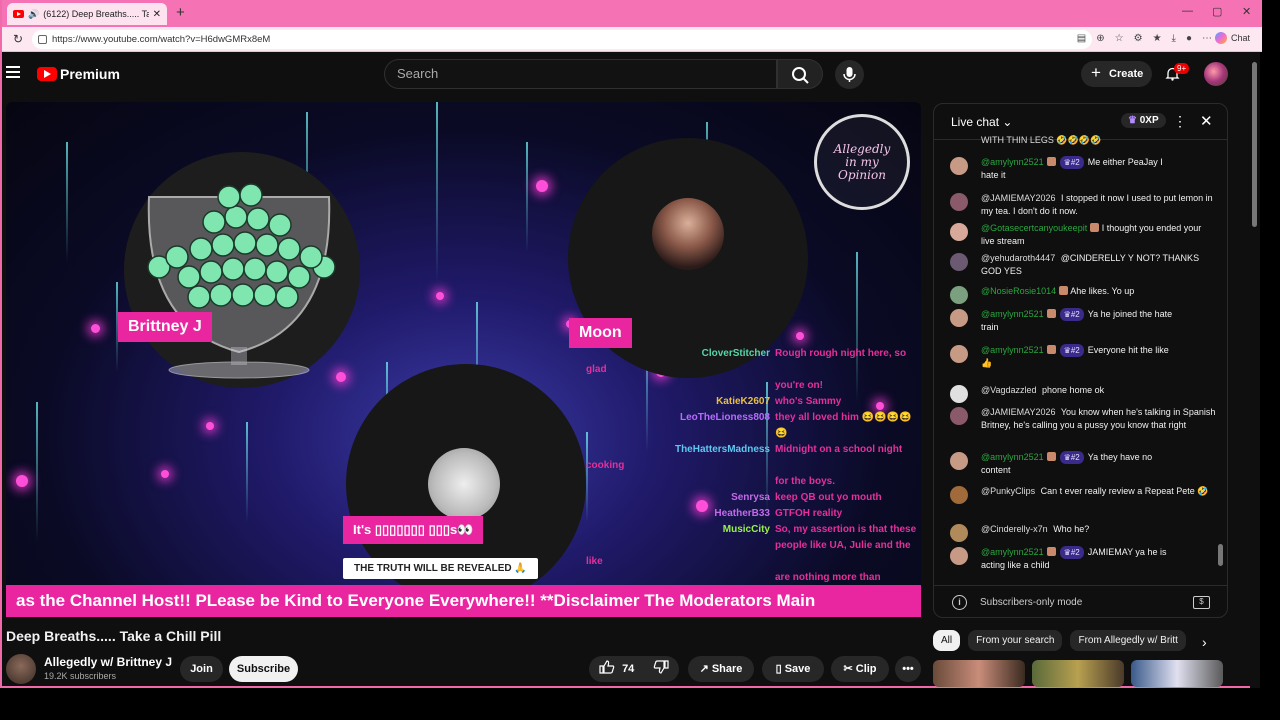  I want to click on site-info-icon, so click(42, 39).